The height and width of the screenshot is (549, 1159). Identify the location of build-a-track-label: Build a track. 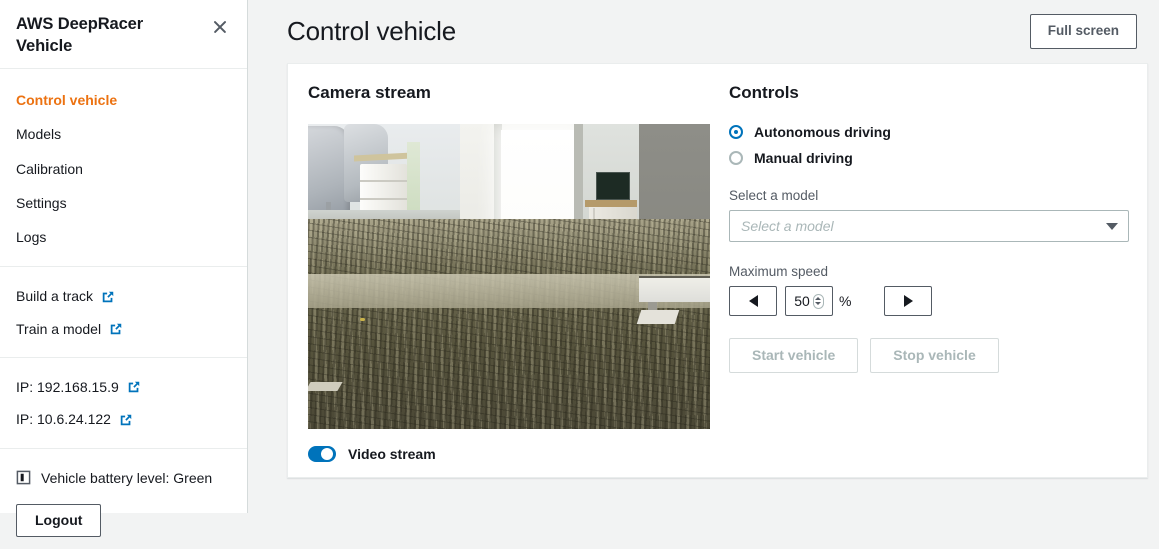
(55, 296).